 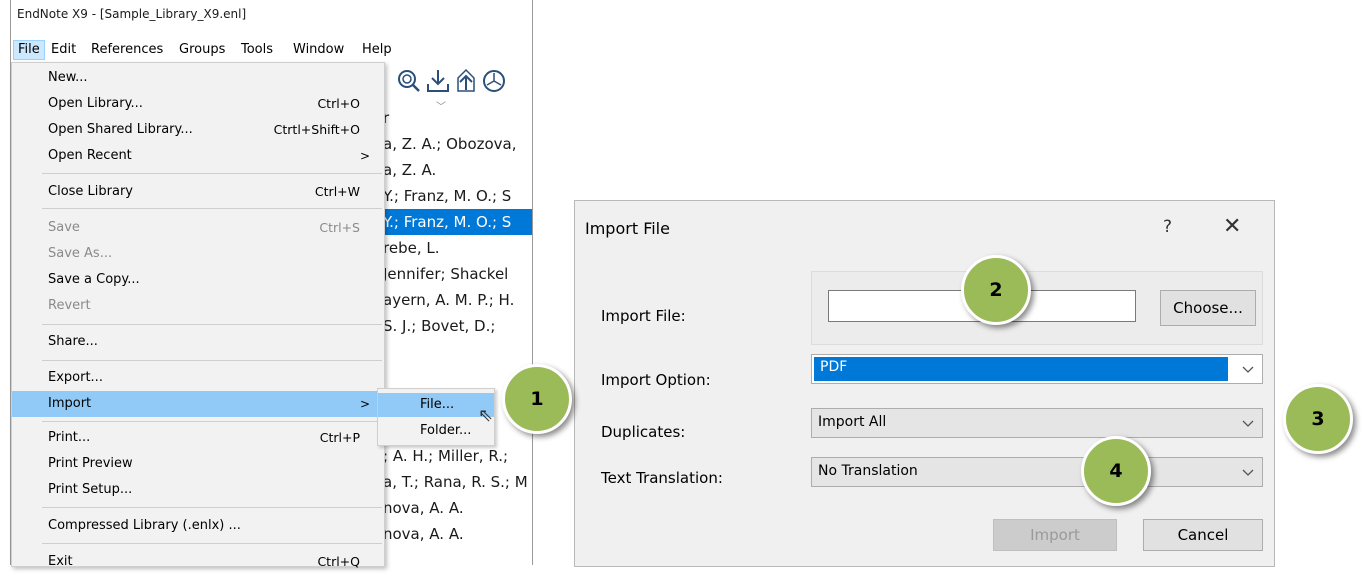 What do you see at coordinates (338, 561) in the screenshot?
I see `menu-item-shortcut: Ctrl+Q` at bounding box center [338, 561].